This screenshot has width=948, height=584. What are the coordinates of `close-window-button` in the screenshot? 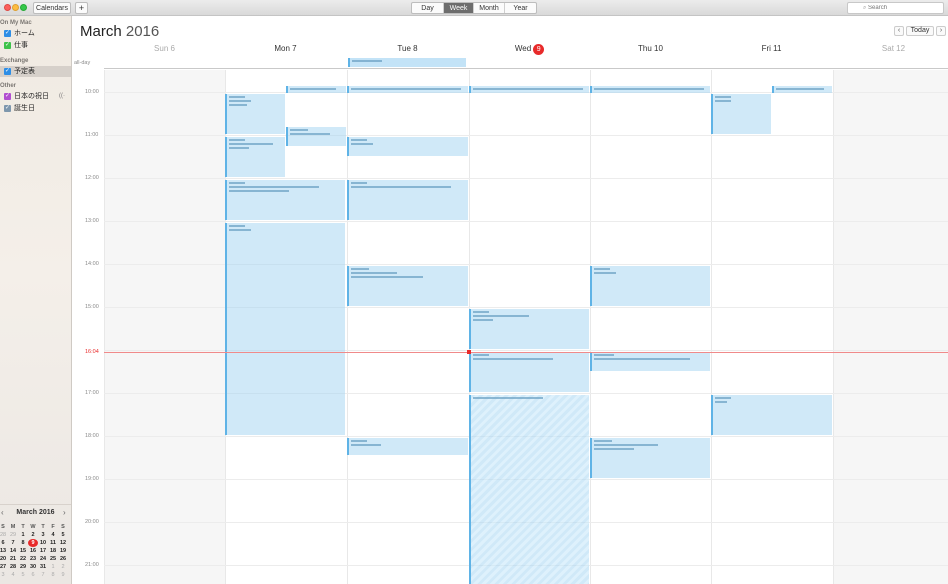 It's located at (7, 7).